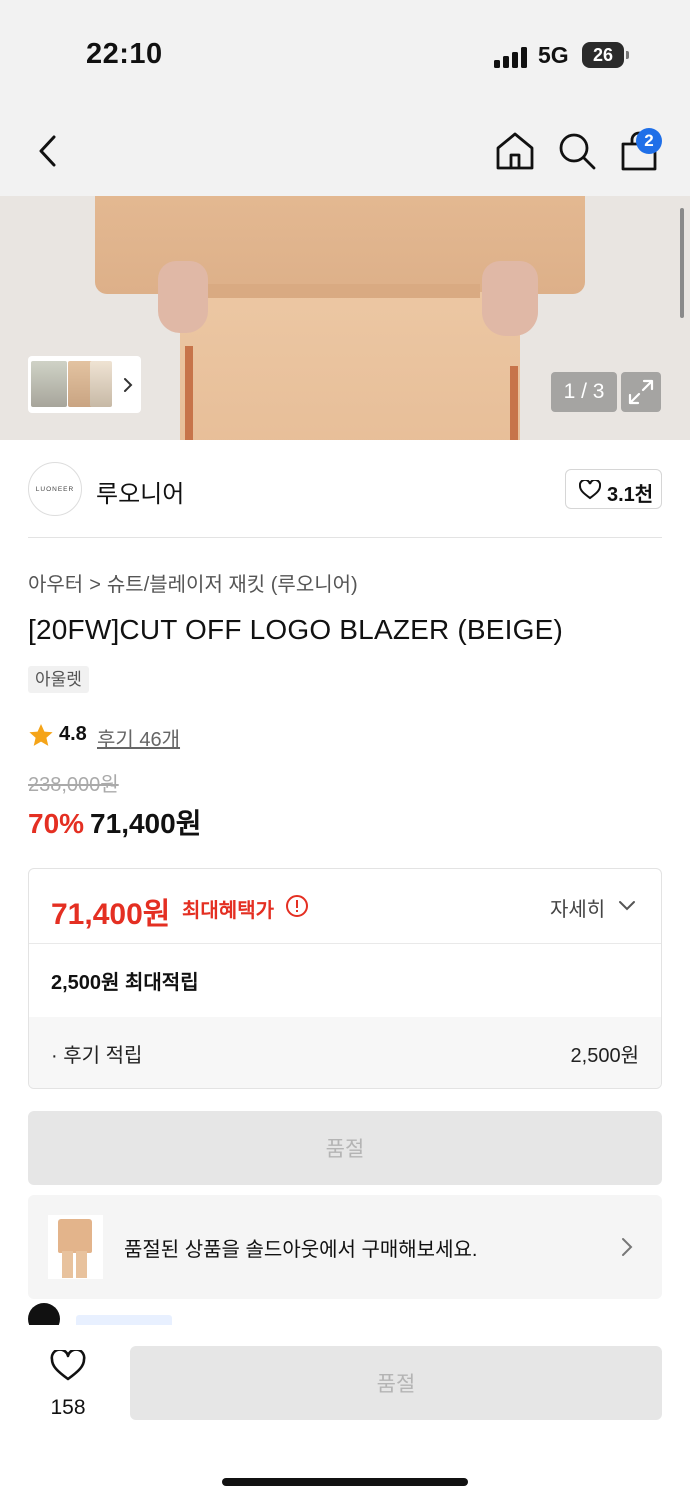  What do you see at coordinates (649, 141) in the screenshot?
I see `cart-count-badge: 2` at bounding box center [649, 141].